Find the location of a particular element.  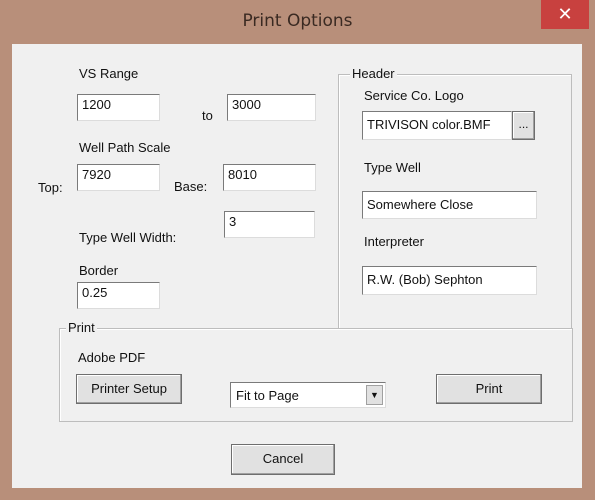

base-input: 8010 is located at coordinates (269, 177).